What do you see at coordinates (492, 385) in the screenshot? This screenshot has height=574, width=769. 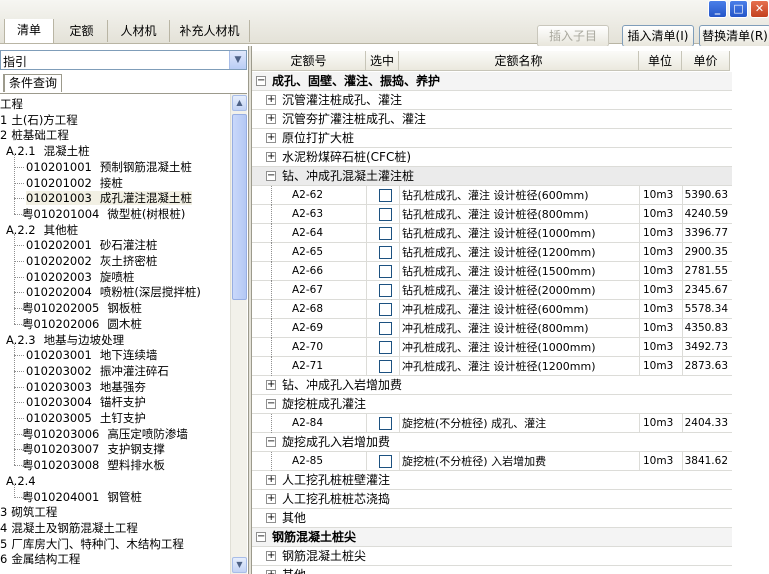 I see `group-row: + 钻、冲成孔入岩增加费` at bounding box center [492, 385].